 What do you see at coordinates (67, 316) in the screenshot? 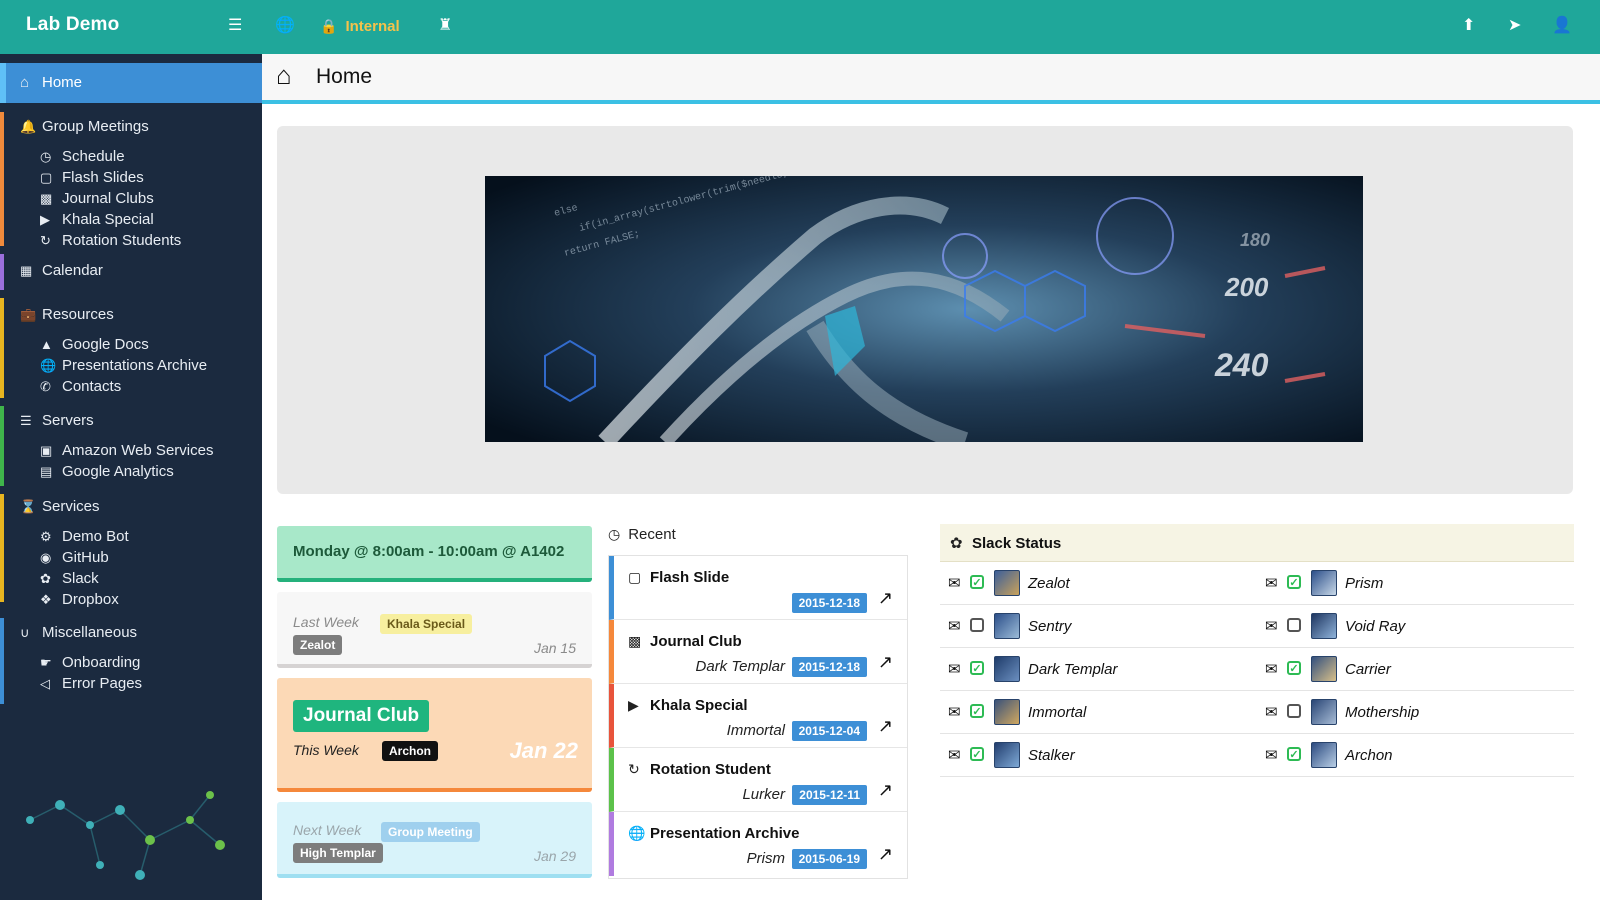
I see `sidebar-item-resources: 💼 Resources` at bounding box center [67, 316].